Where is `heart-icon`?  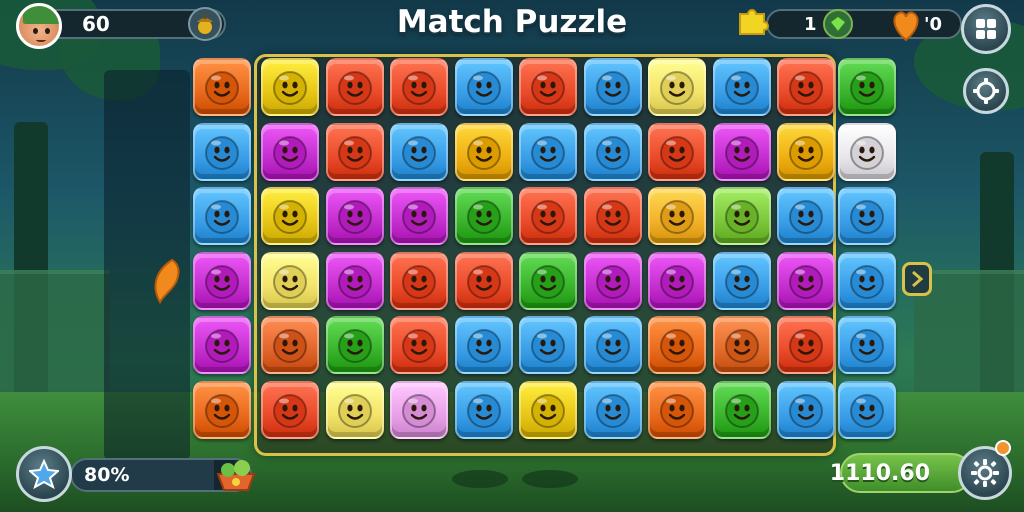 heart-icon is located at coordinates (906, 26).